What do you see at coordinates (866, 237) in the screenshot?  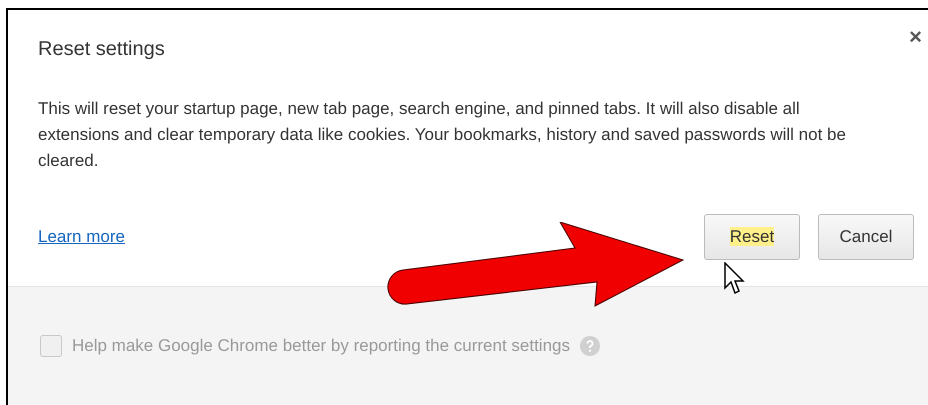 I see `cancel-button: Cancel` at bounding box center [866, 237].